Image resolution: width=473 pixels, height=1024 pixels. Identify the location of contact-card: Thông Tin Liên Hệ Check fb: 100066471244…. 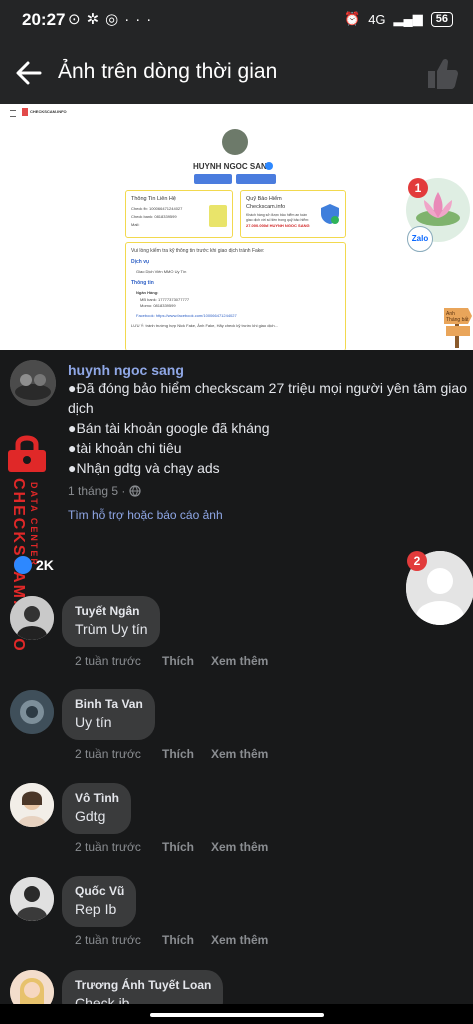
(179, 214).